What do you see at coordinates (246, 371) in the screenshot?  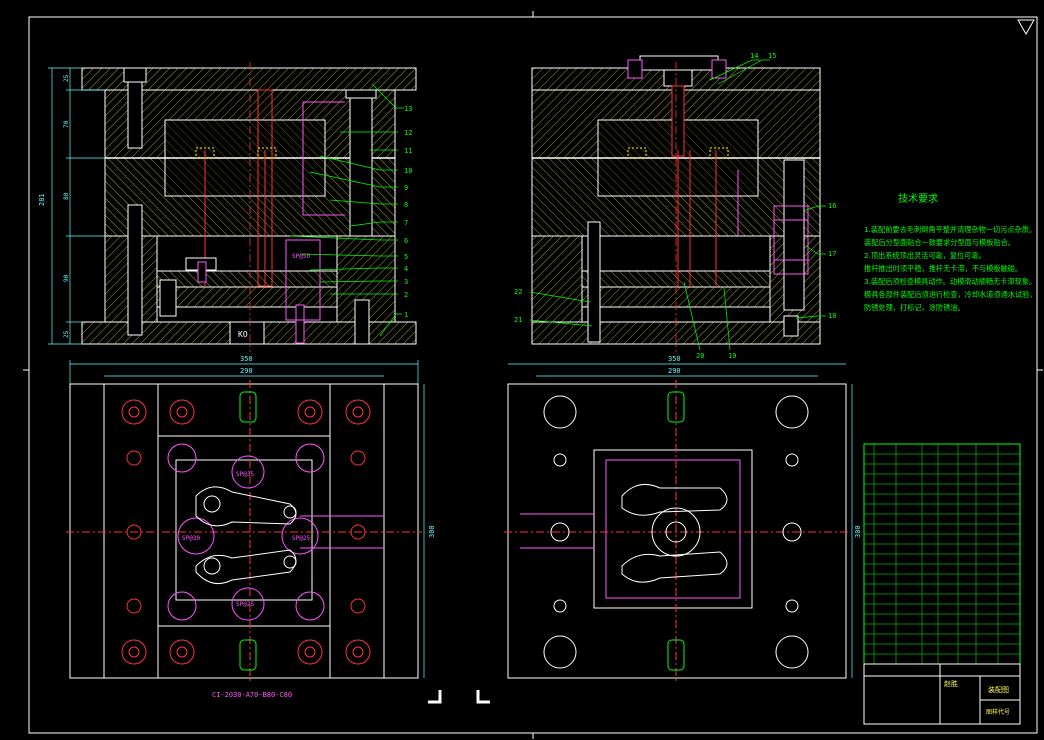 I see `dim-top-inner: 290` at bounding box center [246, 371].